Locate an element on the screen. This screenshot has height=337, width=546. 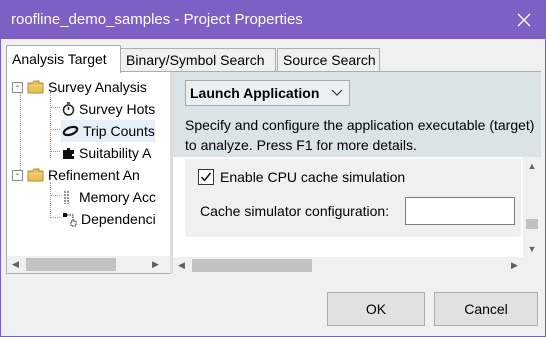
tab-binary-symbol-search: Binary/Symbol Search is located at coordinates (198, 60).